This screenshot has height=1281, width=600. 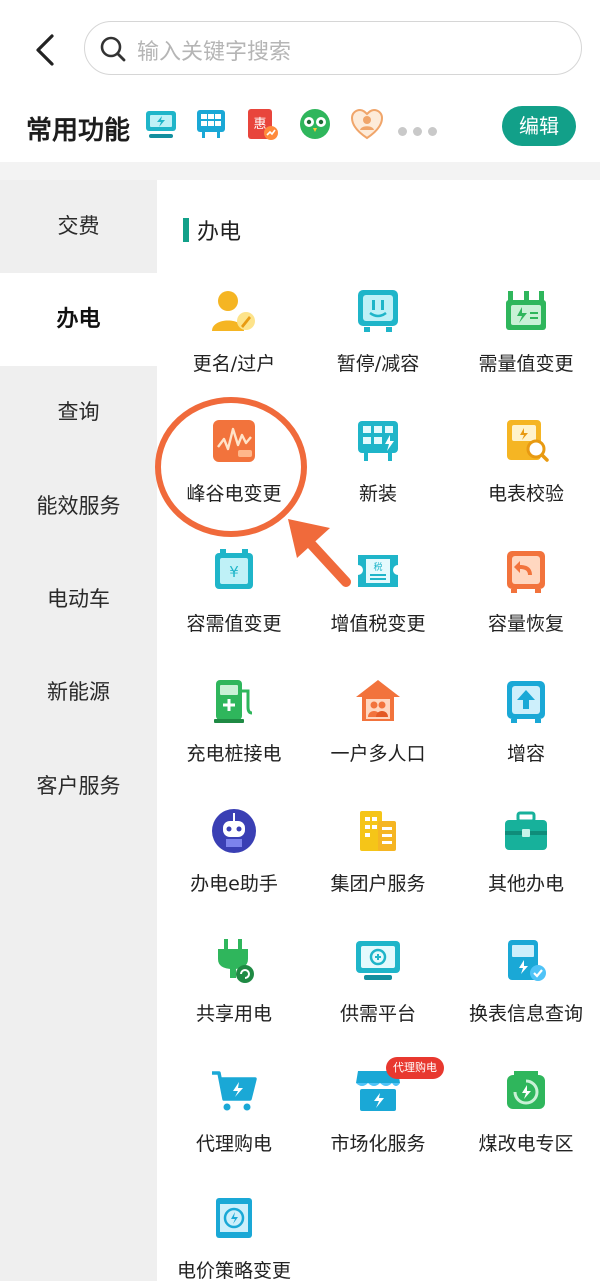 I want to click on sidebar-item-energy-efficiency: 能效服务, so click(x=78, y=506).